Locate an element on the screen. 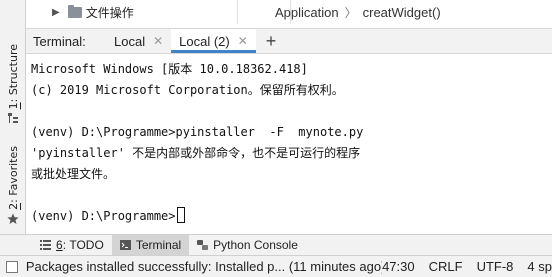  breadcrumb-method: creatWidget() is located at coordinates (402, 12).